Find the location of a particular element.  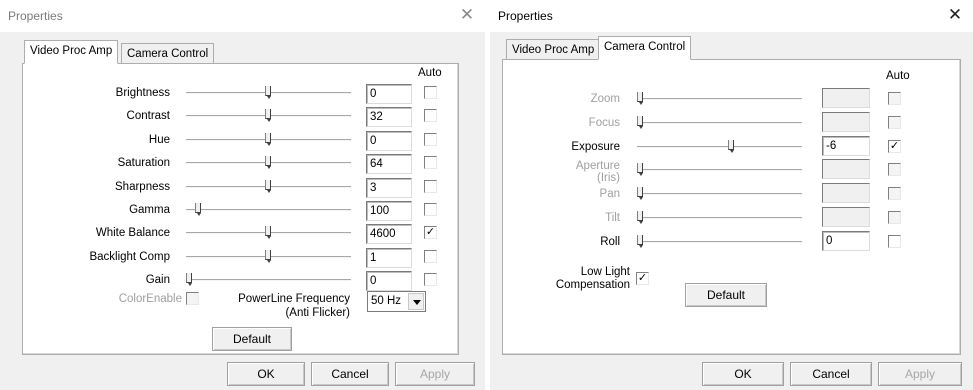

hue-value-field: 0 is located at coordinates (389, 141).